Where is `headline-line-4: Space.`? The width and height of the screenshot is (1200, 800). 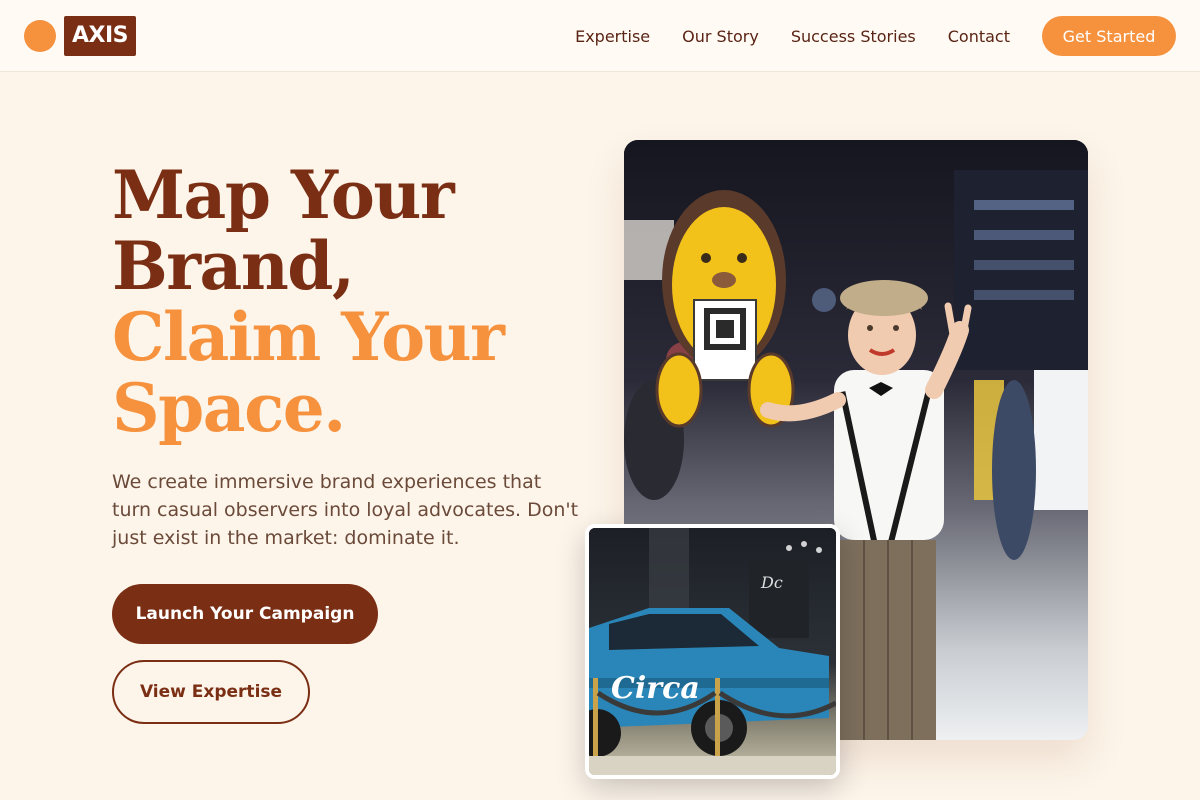
headline-line-4: Space. is located at coordinates (229, 408).